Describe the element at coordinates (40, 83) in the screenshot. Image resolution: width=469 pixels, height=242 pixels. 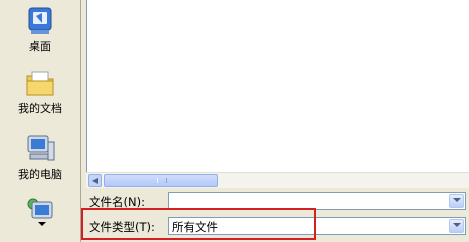
I see `my-documents-icon` at that location.